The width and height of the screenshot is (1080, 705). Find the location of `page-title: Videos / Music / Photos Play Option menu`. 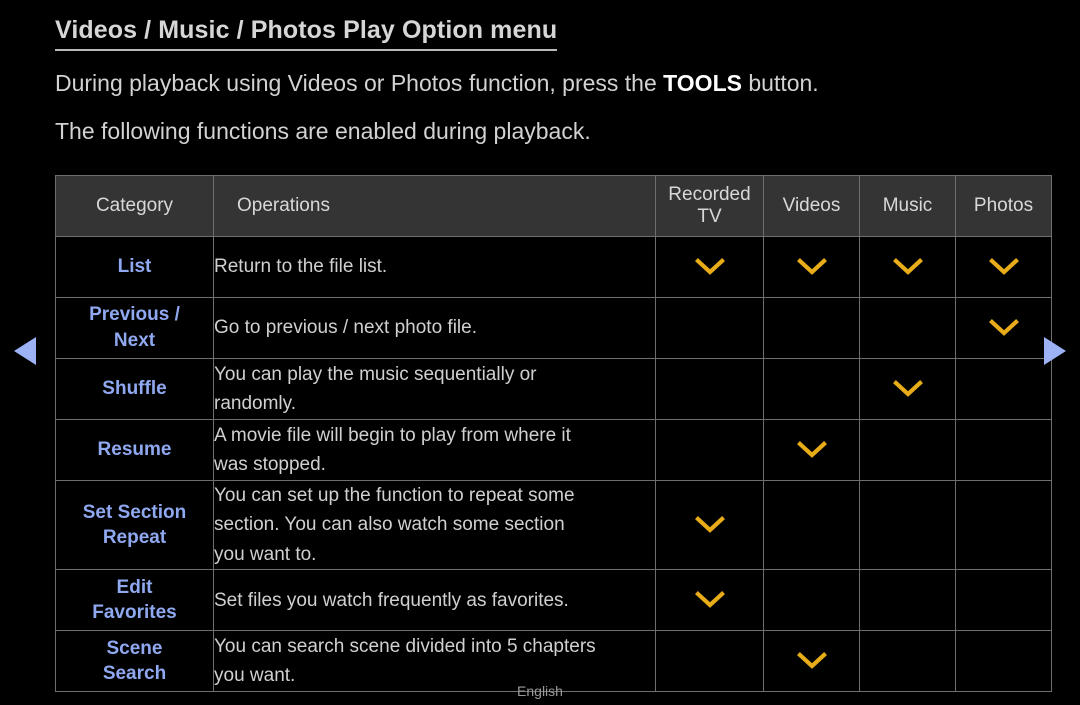

page-title: Videos / Music / Photos Play Option menu is located at coordinates (306, 33).